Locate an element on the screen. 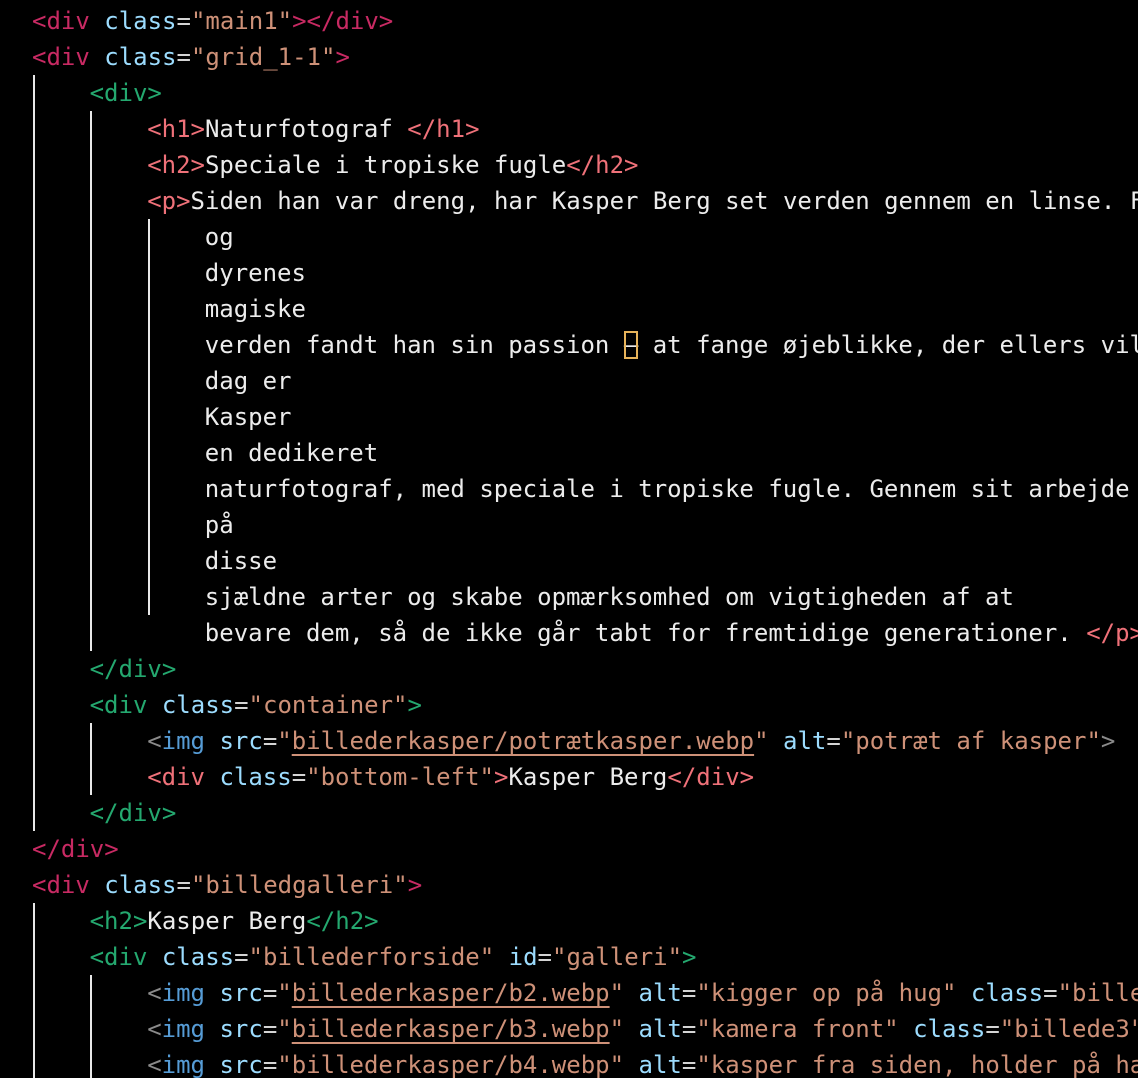 The height and width of the screenshot is (1078, 1138). code-line: magiske is located at coordinates (255, 309).